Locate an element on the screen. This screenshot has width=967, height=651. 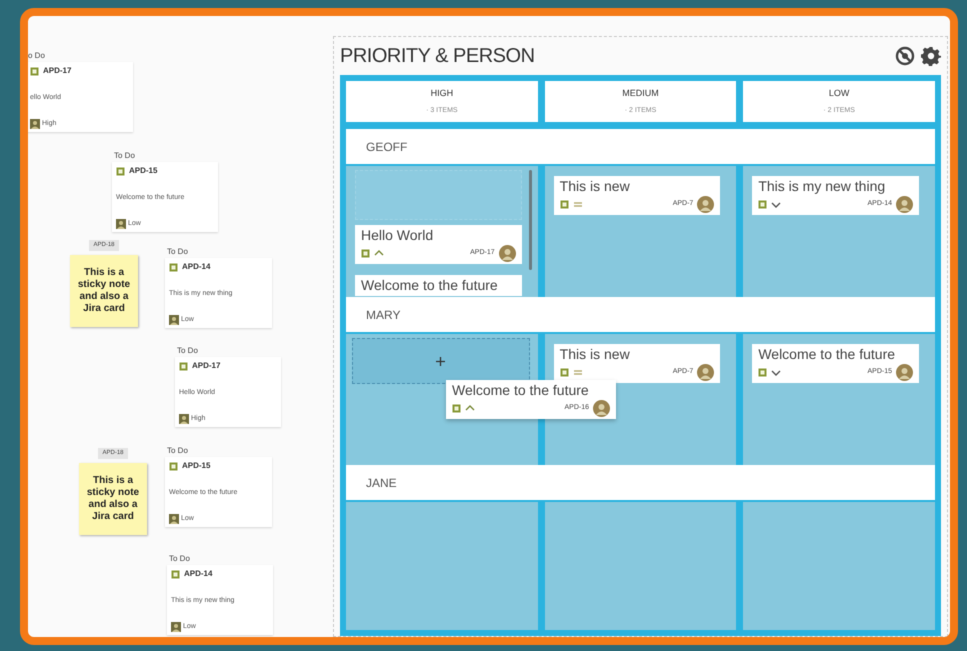
issue-summary: Hello World is located at coordinates (397, 235).